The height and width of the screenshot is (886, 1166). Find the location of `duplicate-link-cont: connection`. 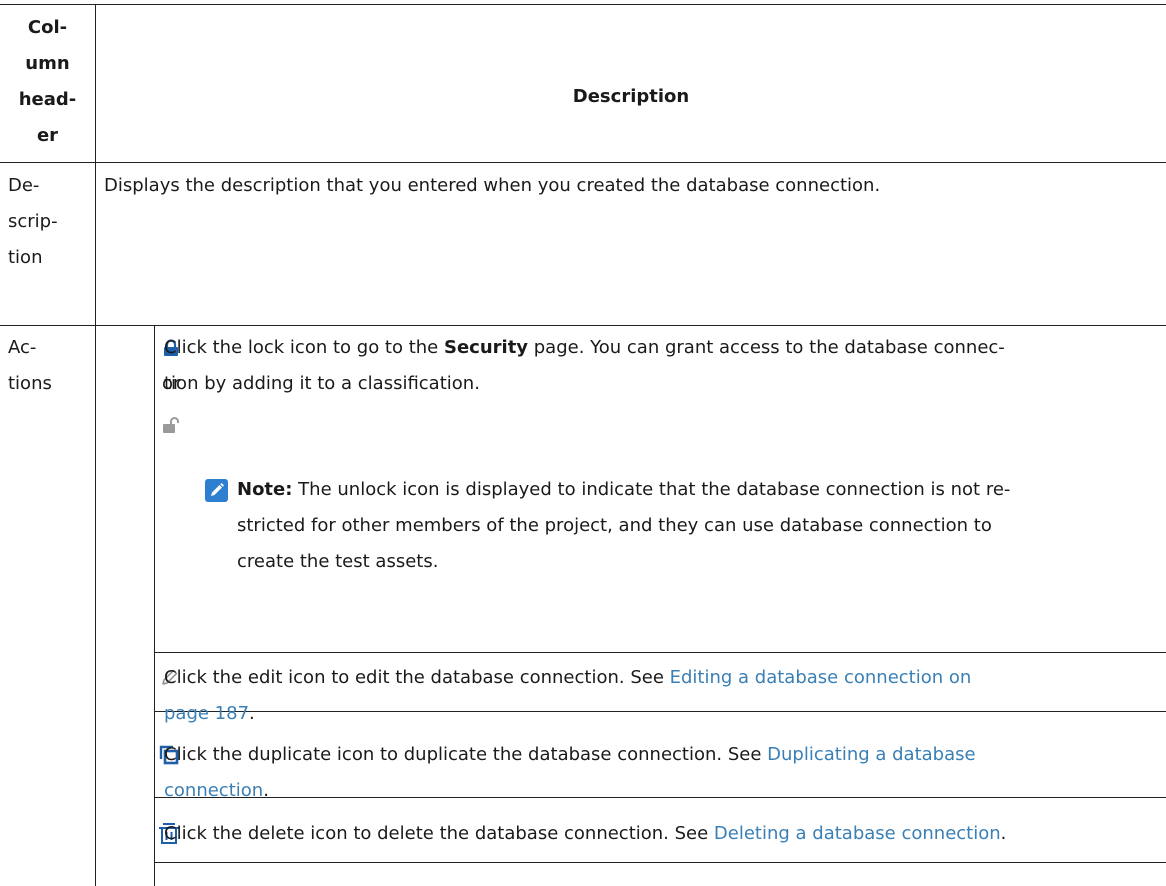

duplicate-link-cont: connection is located at coordinates (213, 790).